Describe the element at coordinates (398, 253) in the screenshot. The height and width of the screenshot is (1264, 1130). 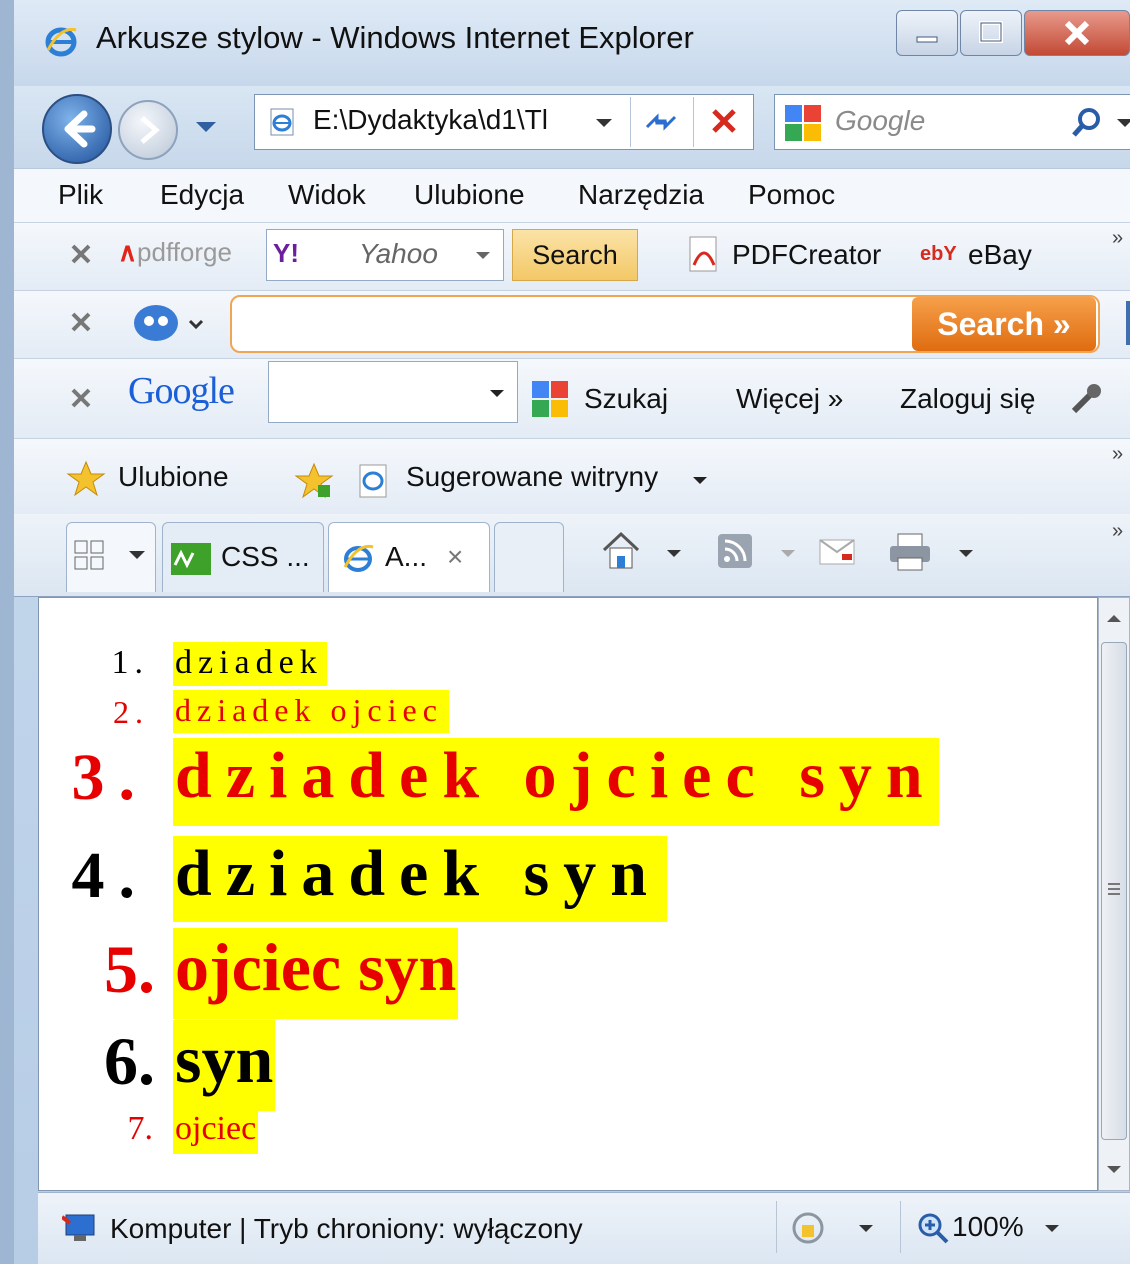
I see `yahoo-placeholder: Yahoo` at that location.